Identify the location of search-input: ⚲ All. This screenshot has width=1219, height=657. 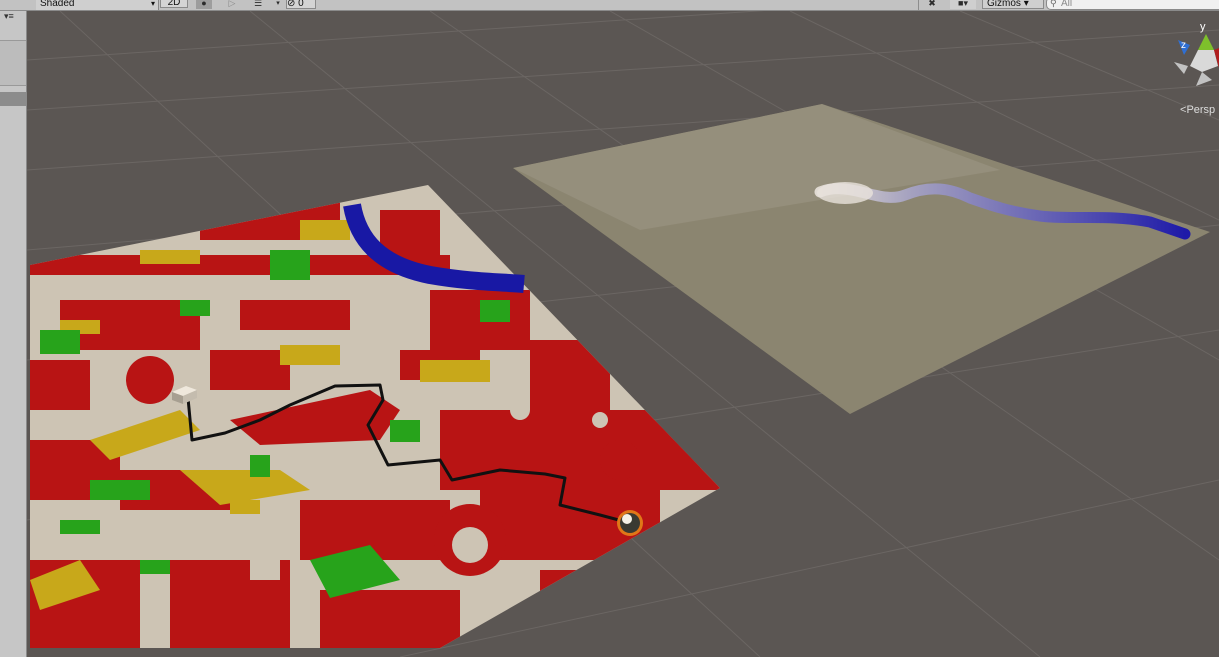
(1132, 5).